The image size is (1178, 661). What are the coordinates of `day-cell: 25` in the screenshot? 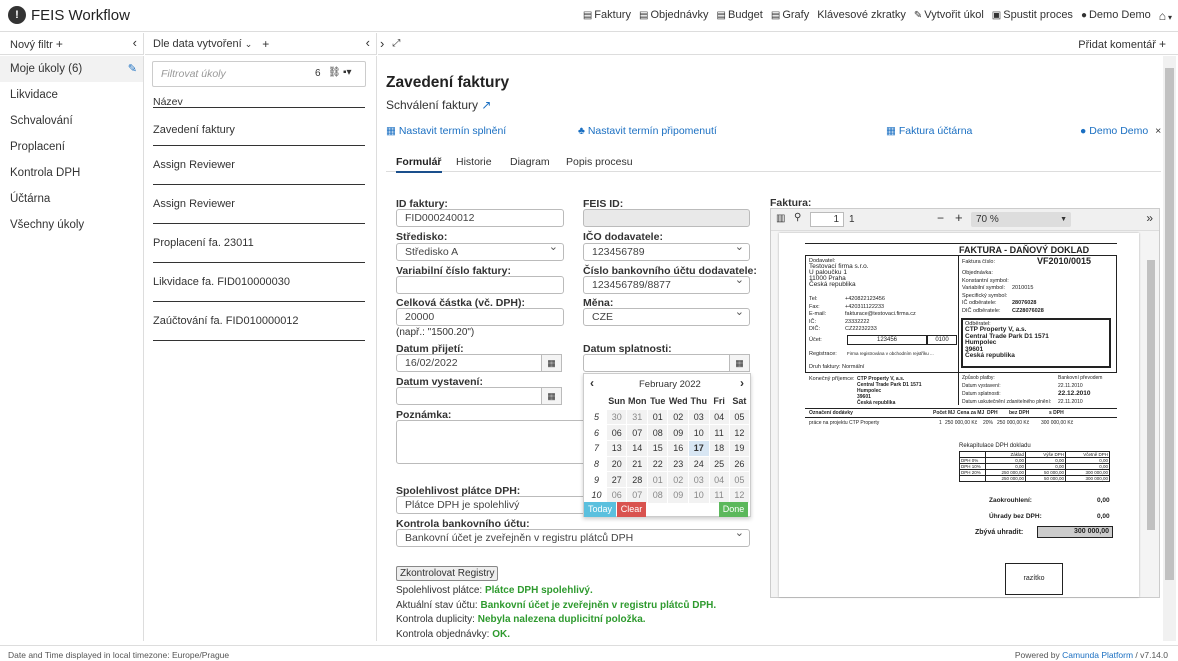 It's located at (719, 464).